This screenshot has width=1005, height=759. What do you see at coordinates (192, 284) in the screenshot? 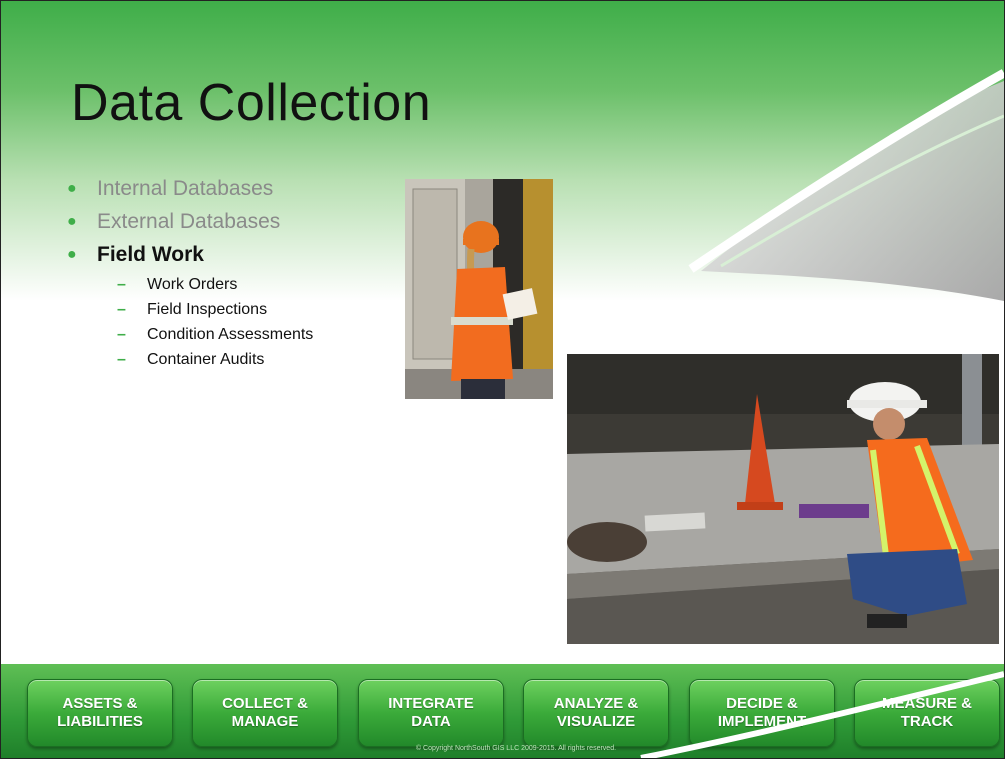
I see `sub-bullet-text: Work Orders` at bounding box center [192, 284].